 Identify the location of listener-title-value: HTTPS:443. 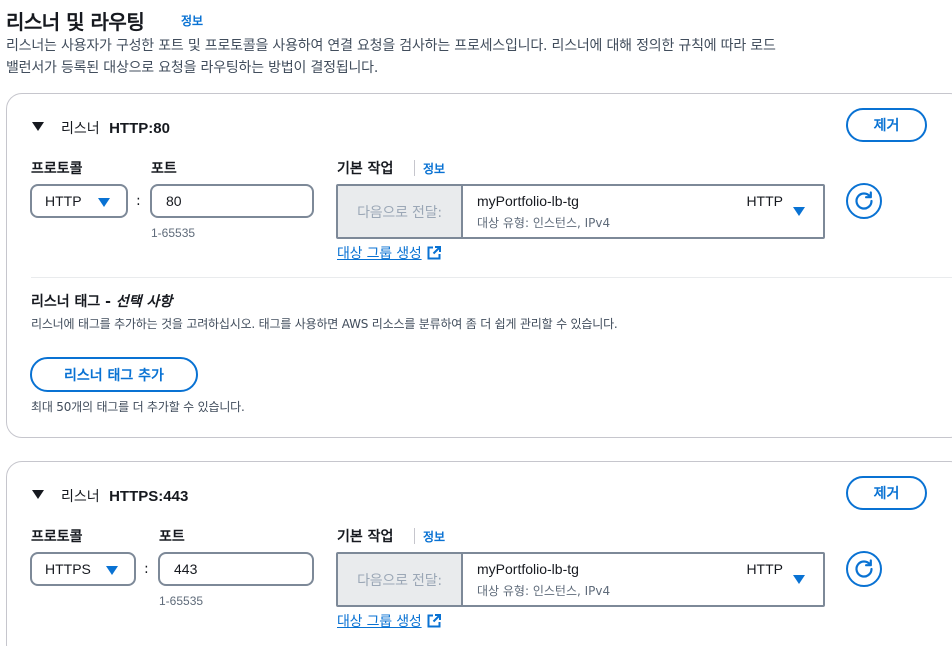
(149, 496).